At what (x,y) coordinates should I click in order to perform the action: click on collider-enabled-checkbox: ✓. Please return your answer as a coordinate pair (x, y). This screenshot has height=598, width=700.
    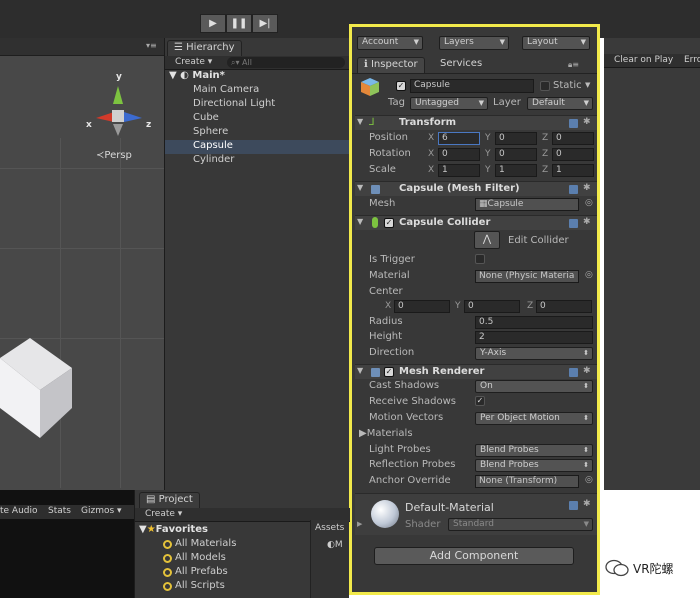
    Looking at the image, I should click on (389, 223).